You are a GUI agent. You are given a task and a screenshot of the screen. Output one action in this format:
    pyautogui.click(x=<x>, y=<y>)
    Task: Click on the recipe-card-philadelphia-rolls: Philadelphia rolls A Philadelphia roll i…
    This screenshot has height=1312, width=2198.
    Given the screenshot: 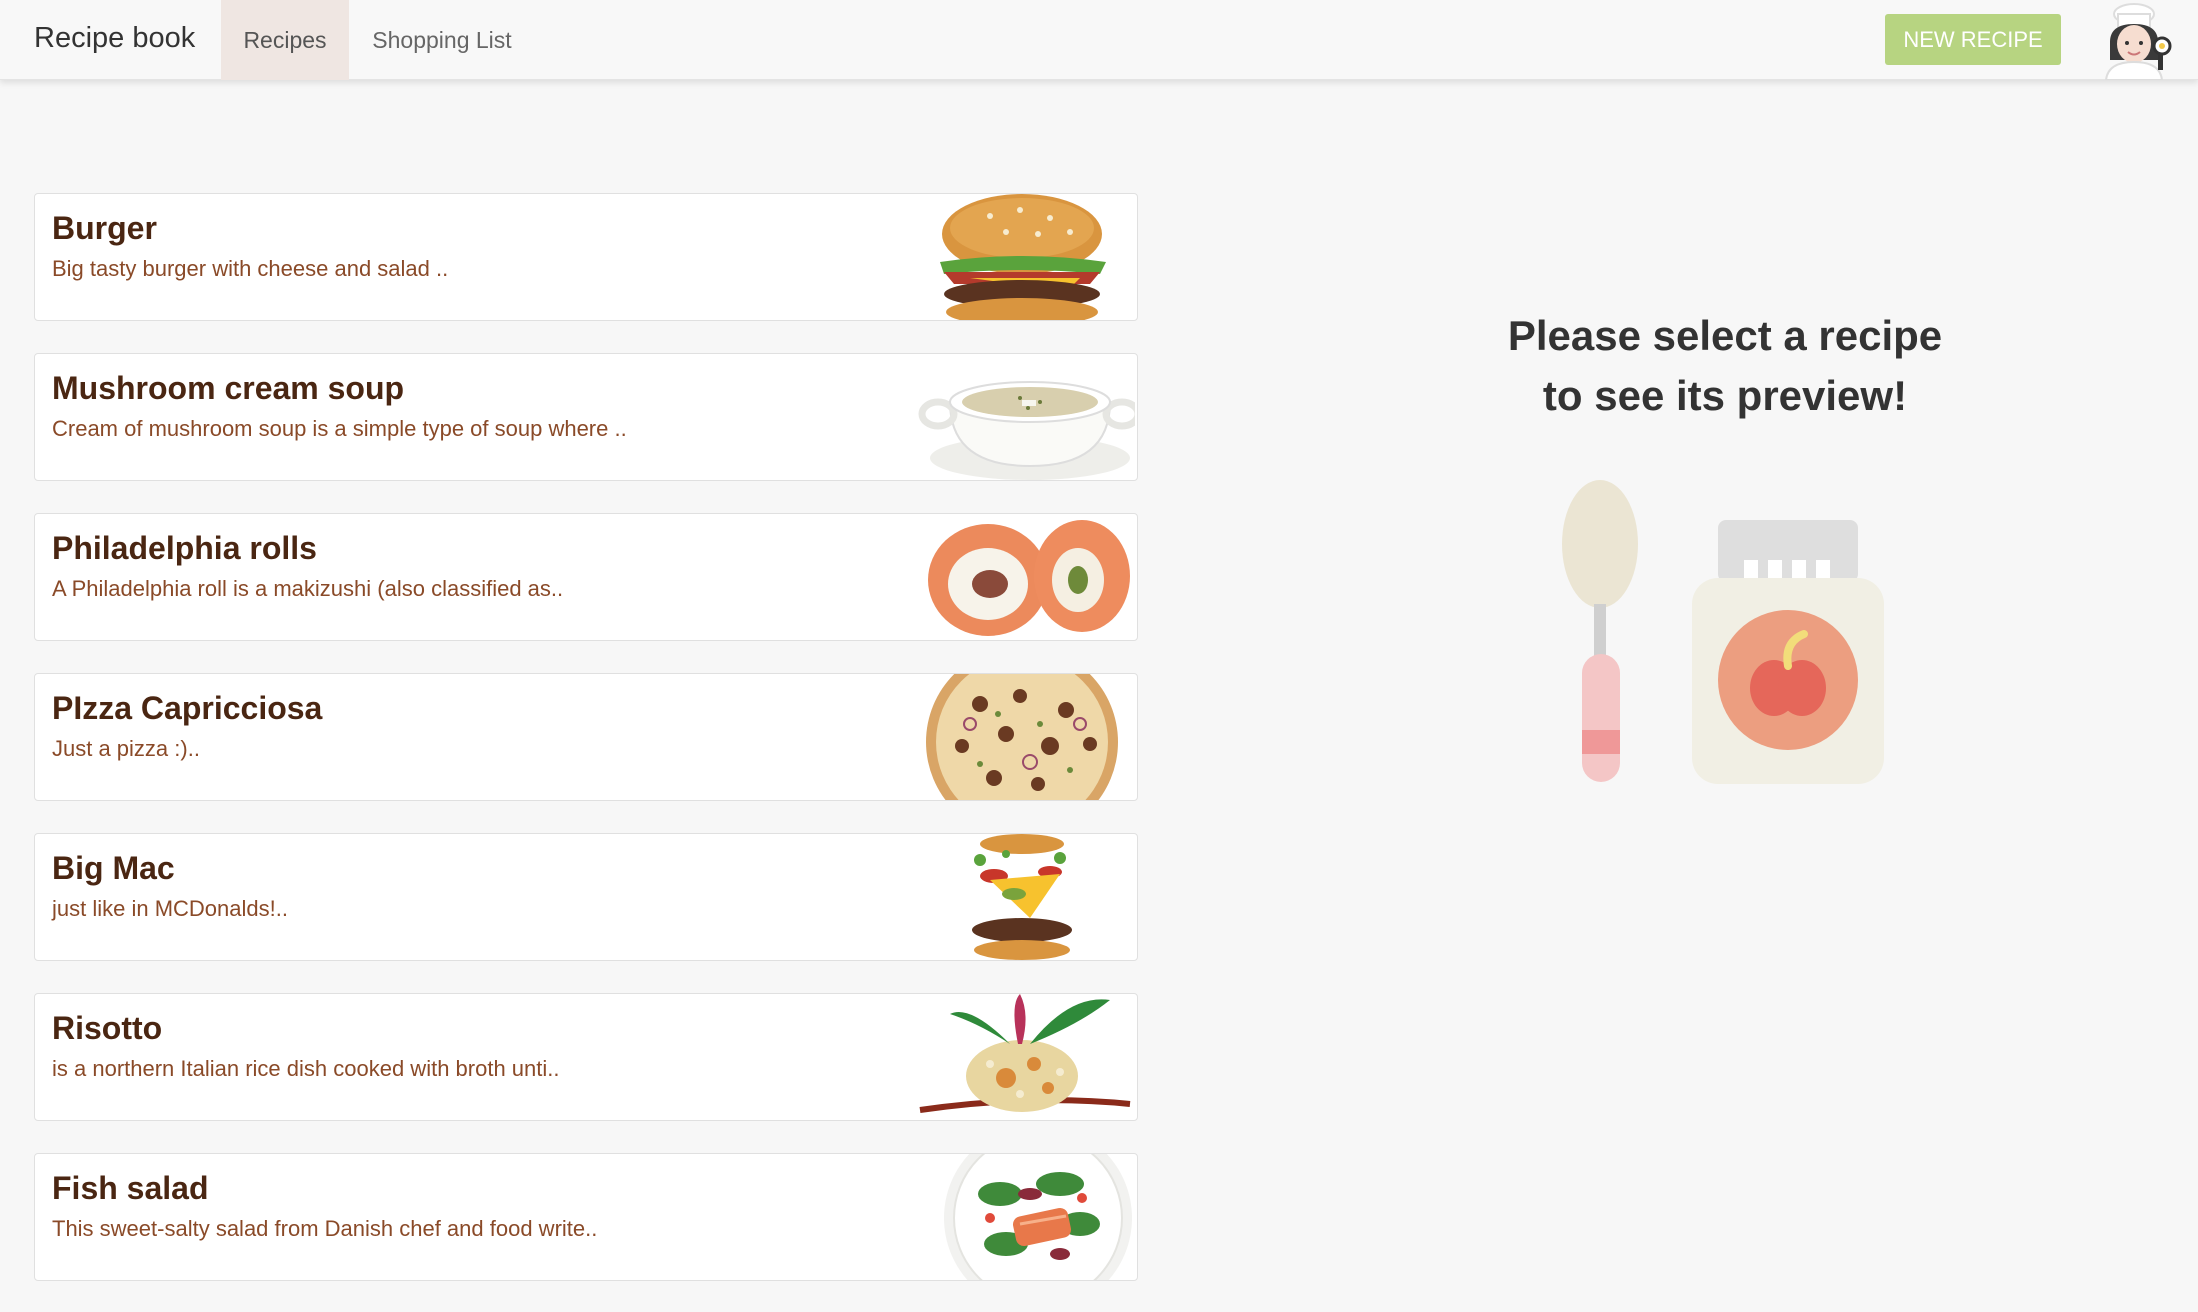 What is the action you would take?
    pyautogui.click(x=586, y=577)
    